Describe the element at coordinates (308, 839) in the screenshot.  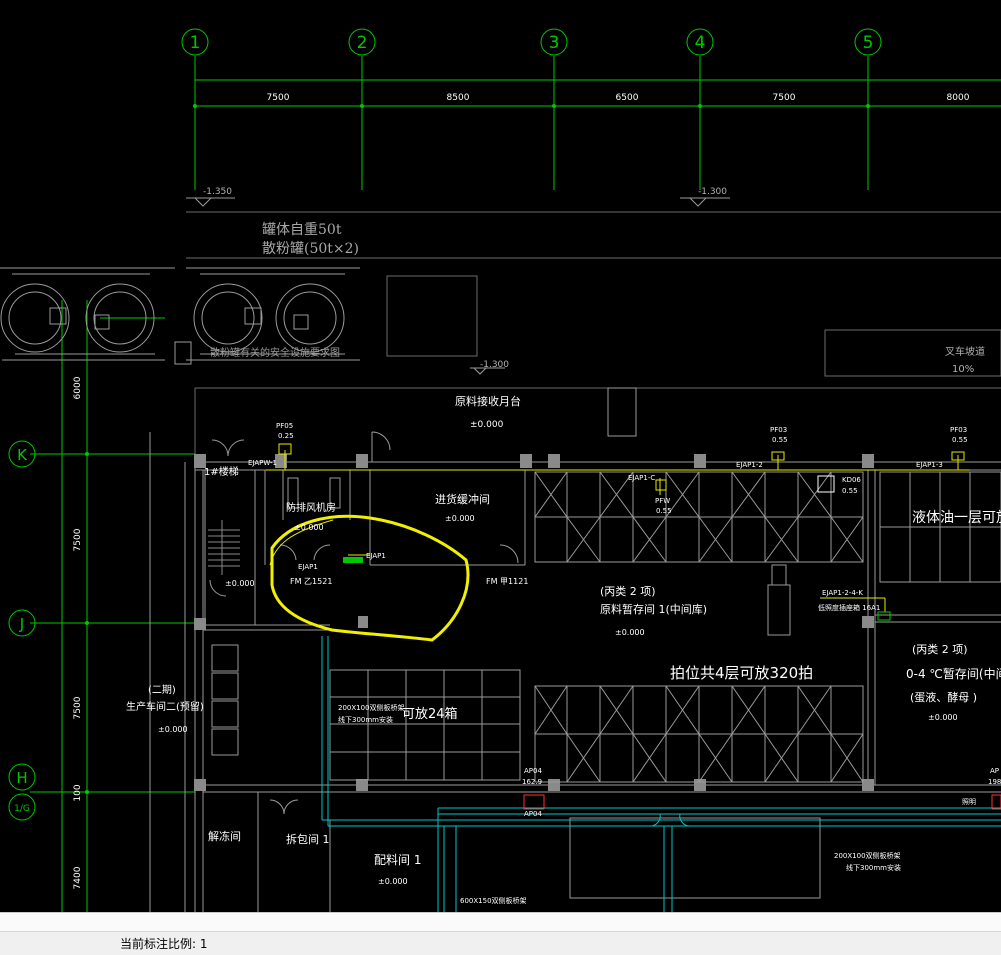
I see `room-unpack: 拆包间 1` at that location.